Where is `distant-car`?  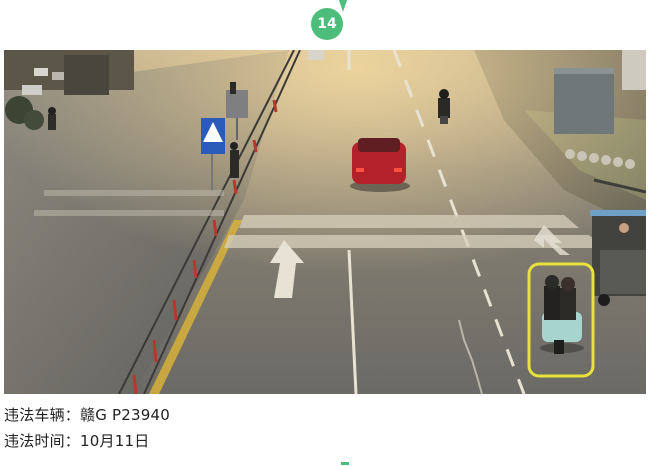 distant-car is located at coordinates (316, 55).